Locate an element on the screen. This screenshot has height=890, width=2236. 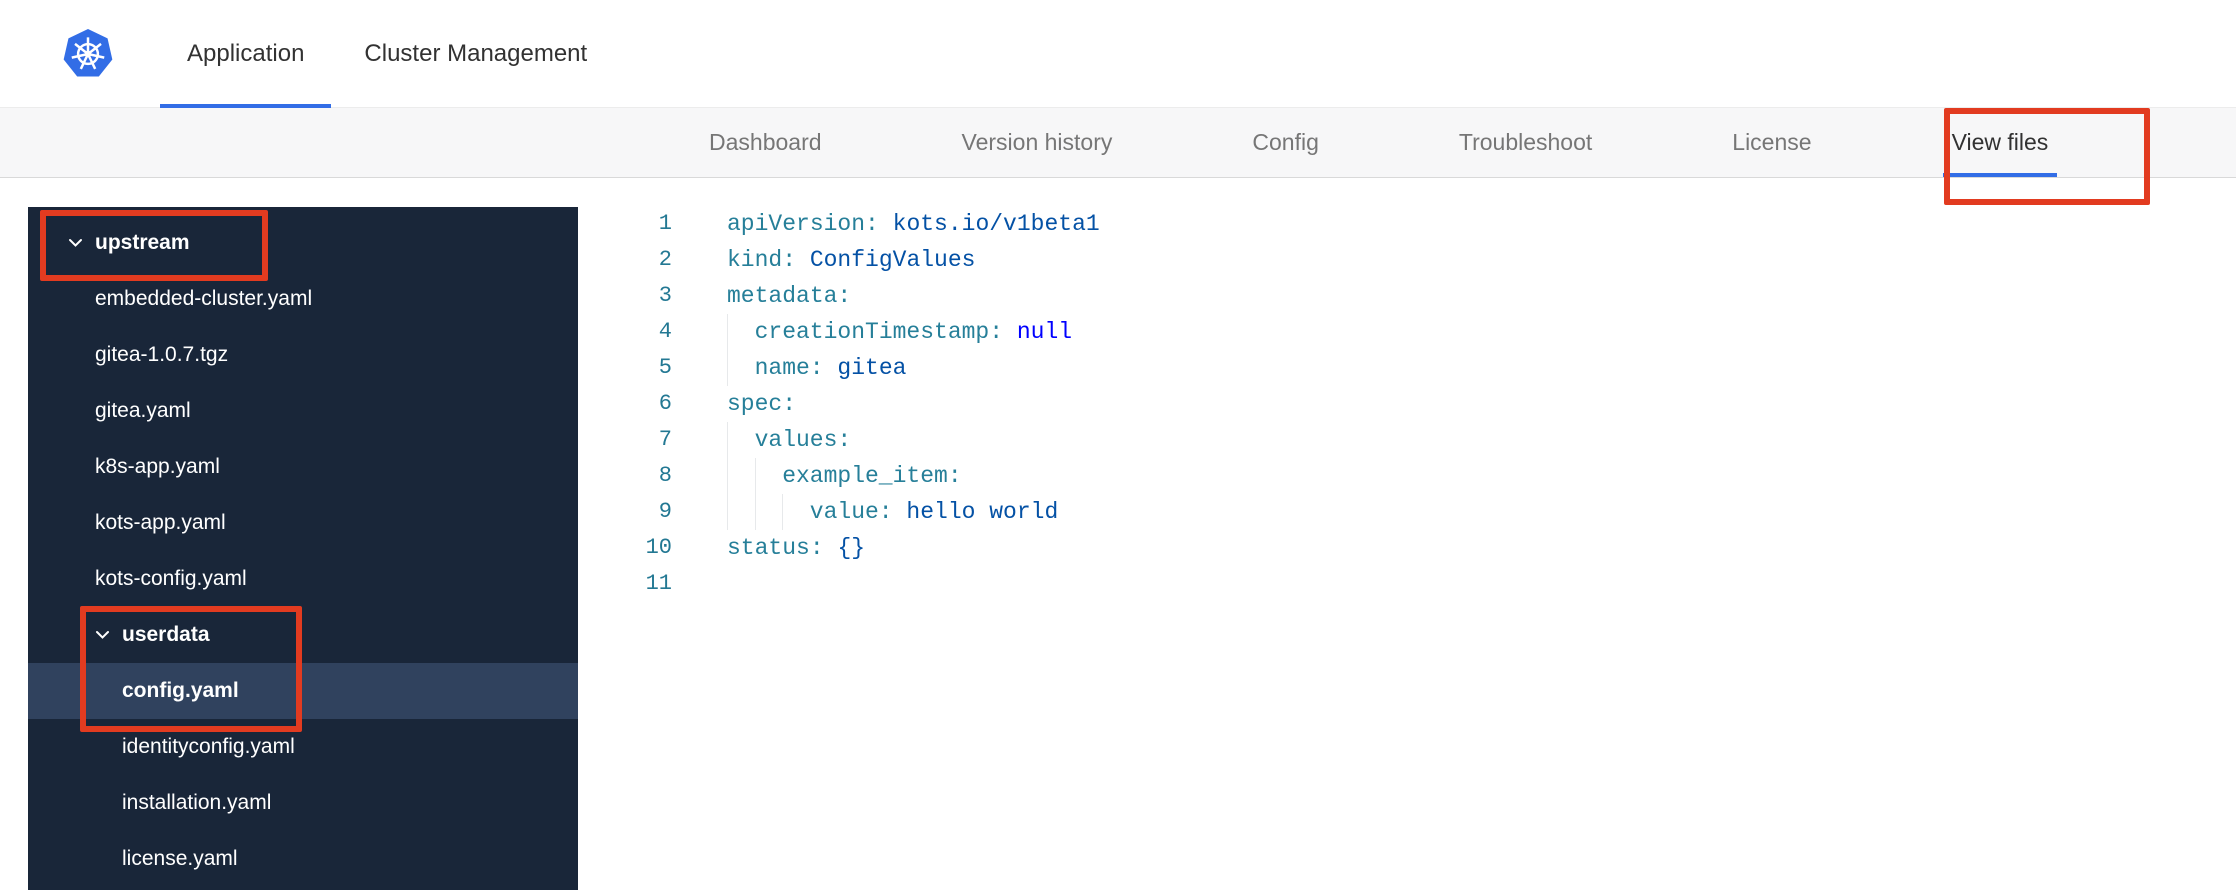
line-content: example_item: is located at coordinates (844, 476).